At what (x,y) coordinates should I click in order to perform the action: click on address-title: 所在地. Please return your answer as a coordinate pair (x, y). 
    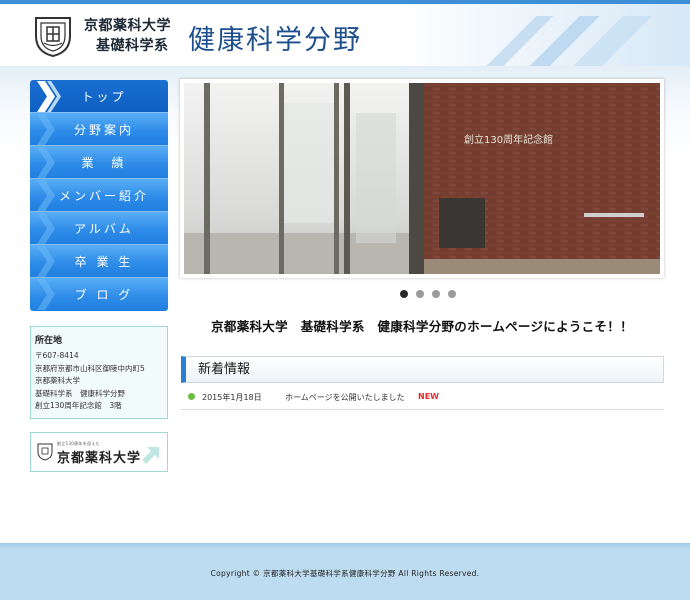
    Looking at the image, I should click on (49, 341).